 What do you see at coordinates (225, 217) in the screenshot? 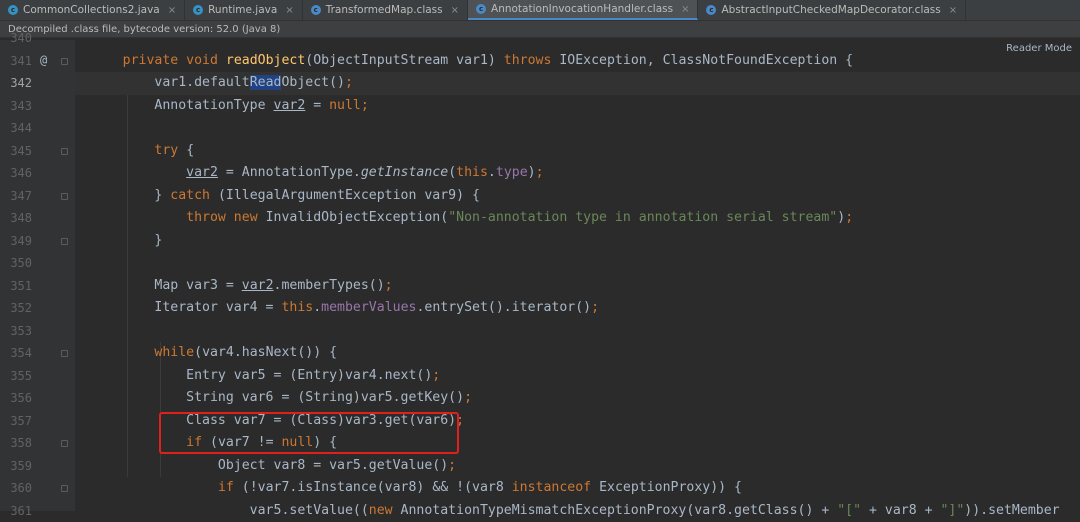
I see `code-token: throw new` at bounding box center [225, 217].